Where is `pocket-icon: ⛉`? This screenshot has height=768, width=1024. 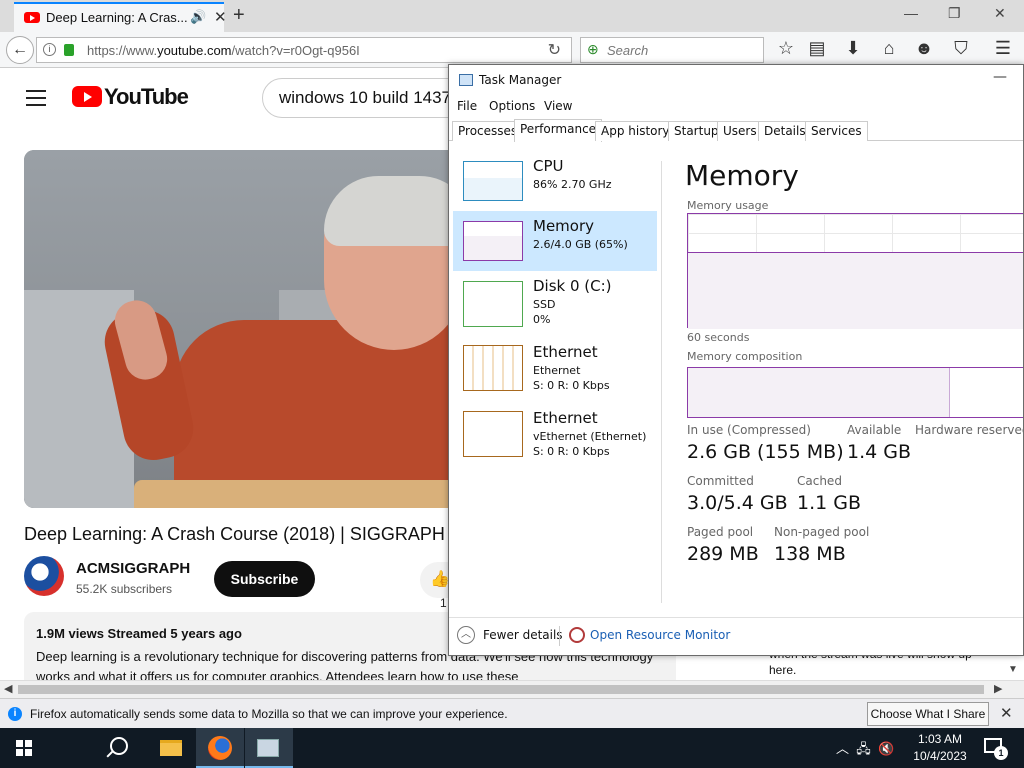 pocket-icon: ⛉ is located at coordinates (961, 48).